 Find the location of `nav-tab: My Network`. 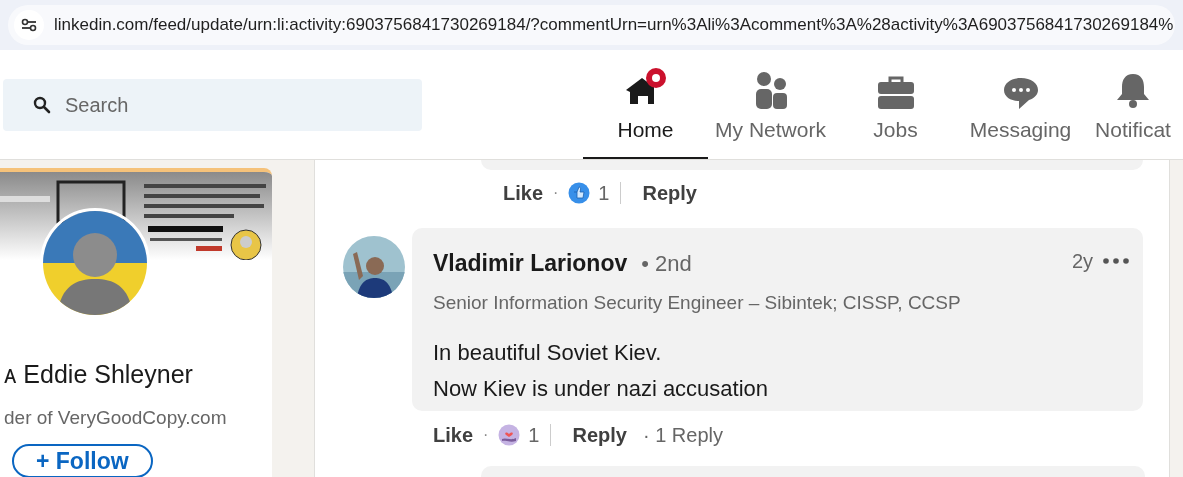

nav-tab: My Network is located at coordinates (770, 110).